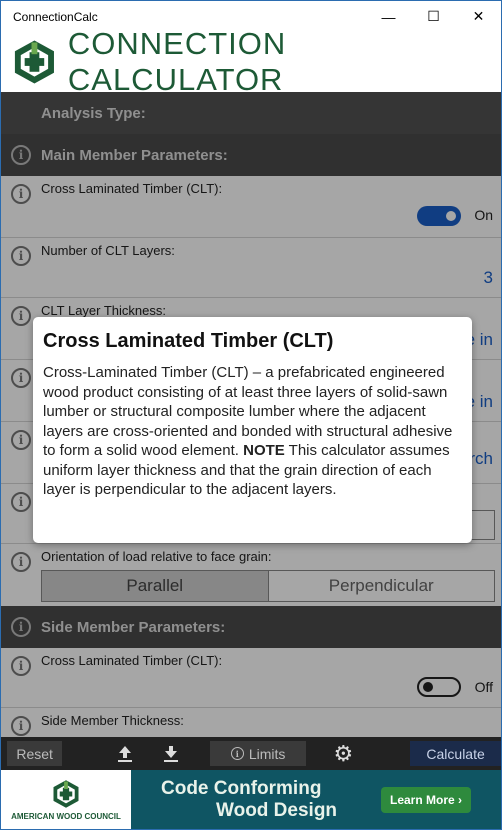 This screenshot has height=830, width=502. Describe the element at coordinates (264, 450) in the screenshot. I see `dialog-note-label: NOTE` at that location.